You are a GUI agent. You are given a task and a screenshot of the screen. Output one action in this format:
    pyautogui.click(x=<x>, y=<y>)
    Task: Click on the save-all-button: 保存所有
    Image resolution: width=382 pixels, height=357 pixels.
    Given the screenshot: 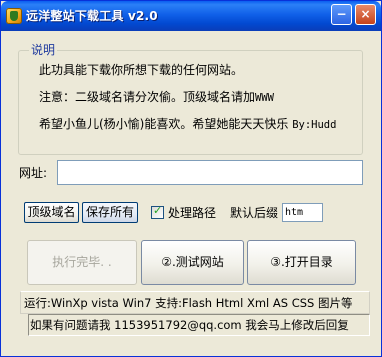 What is the action you would take?
    pyautogui.click(x=110, y=212)
    